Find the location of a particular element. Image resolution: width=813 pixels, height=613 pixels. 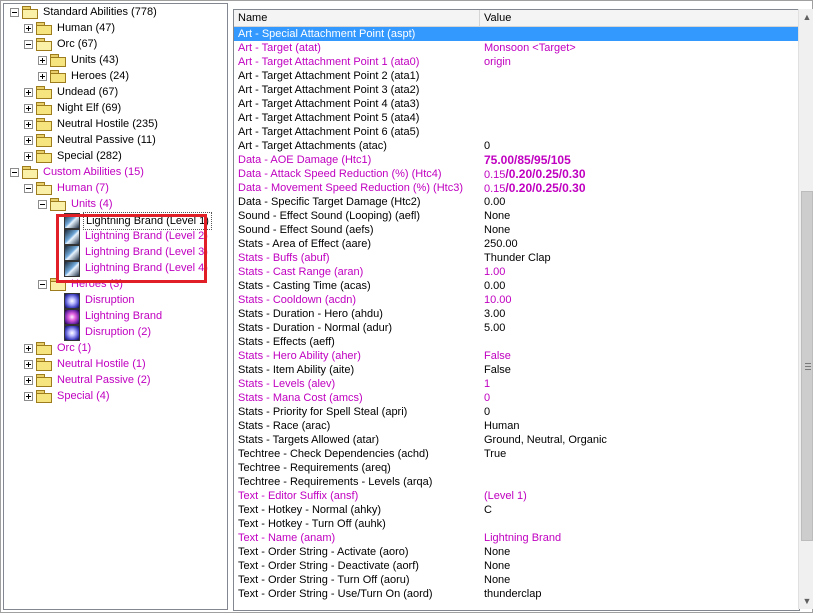

grid-row: Text - Hotkey - Normal (ahky) C is located at coordinates (516, 510).